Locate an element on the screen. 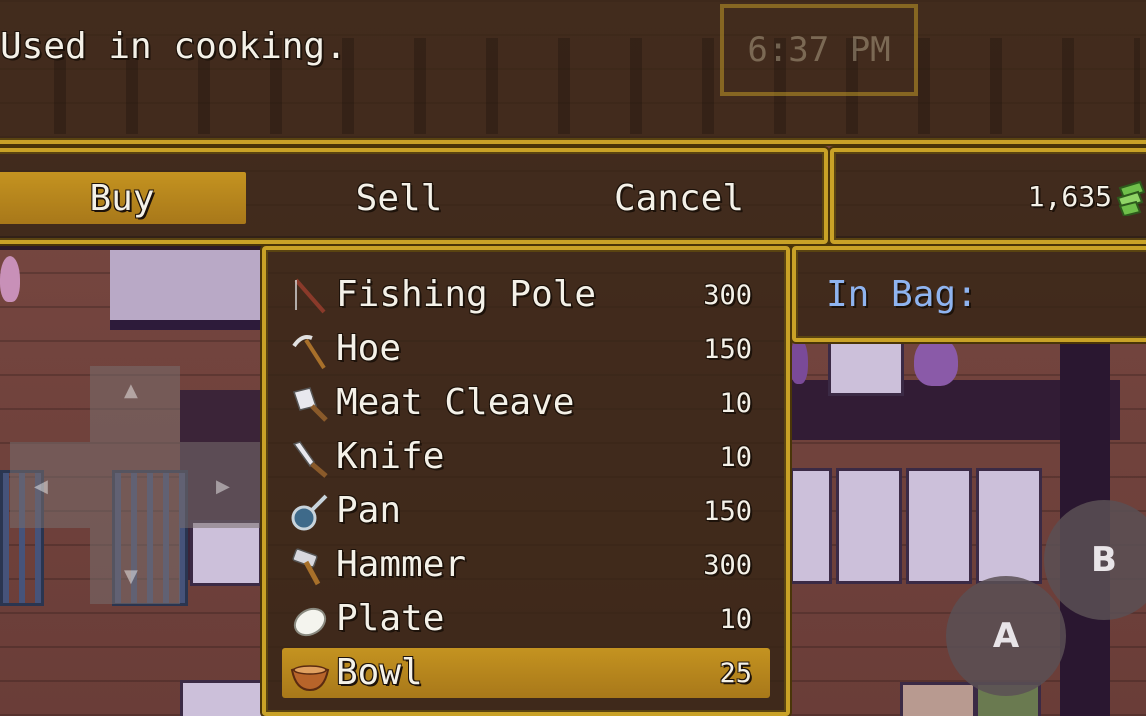 The image size is (1146, 716). item-row-pan: Pan 150 is located at coordinates (526, 511).